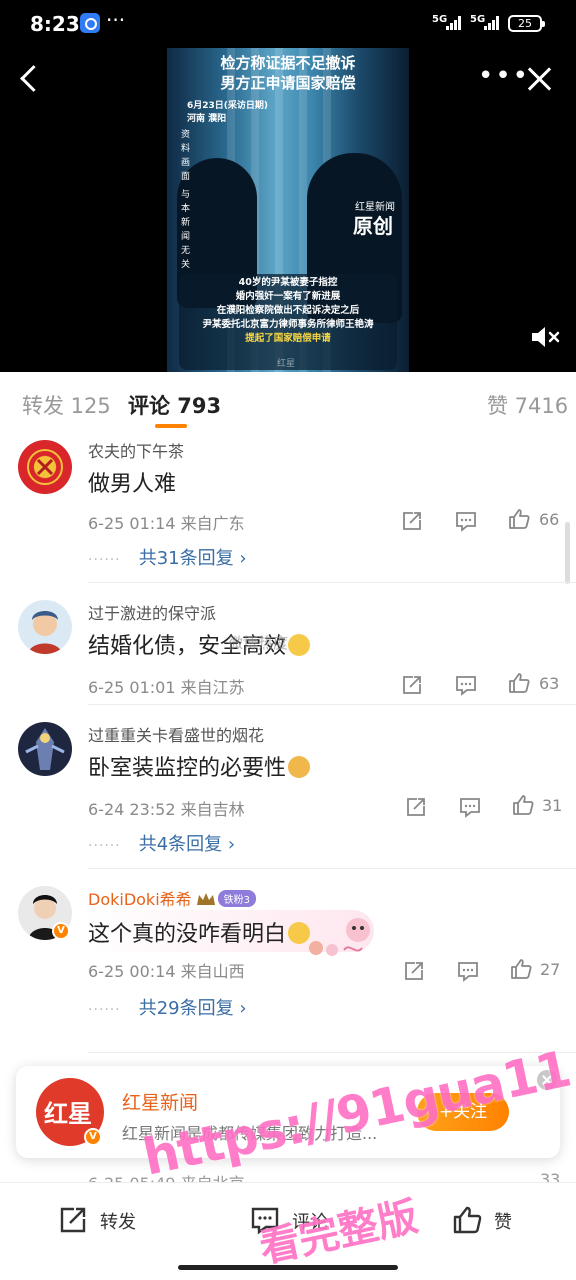 This screenshot has height=1280, width=576. Describe the element at coordinates (228, 106) in the screenshot. I see `video-date: 6月23日(采访日期)` at that location.